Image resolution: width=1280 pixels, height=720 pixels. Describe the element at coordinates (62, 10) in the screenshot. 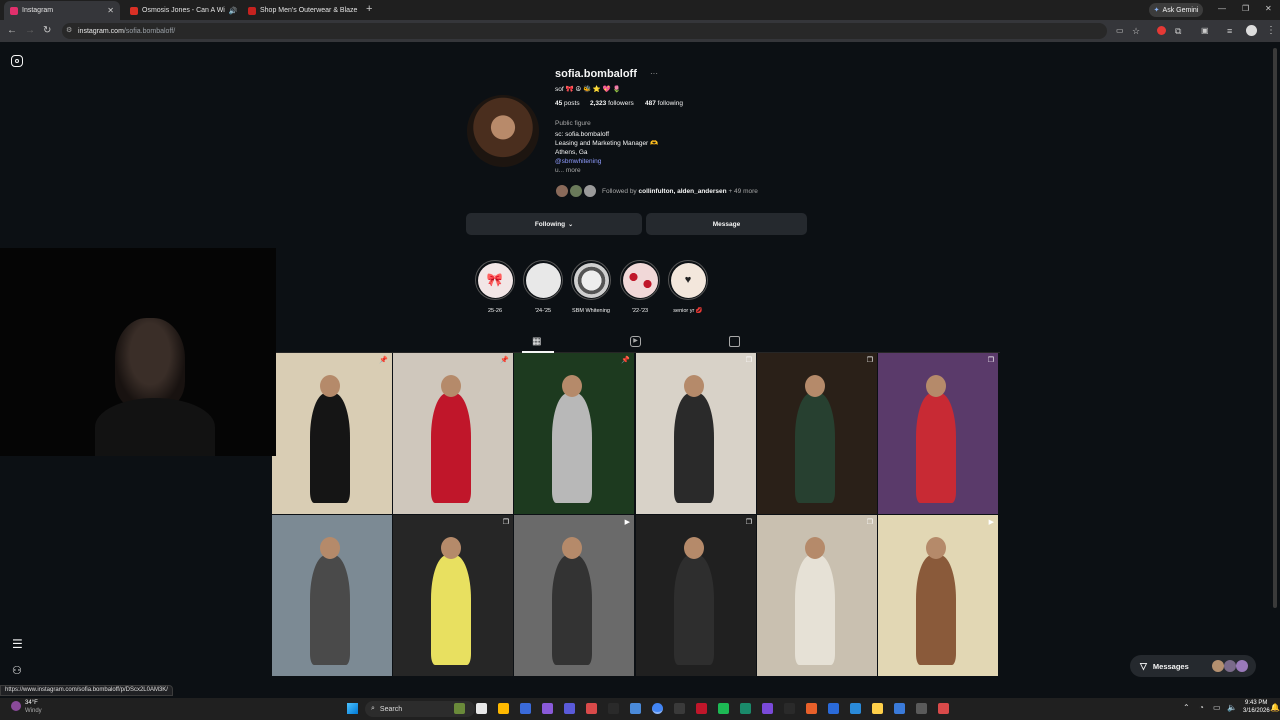

I see `tab-instagram: Instagram ✕` at that location.